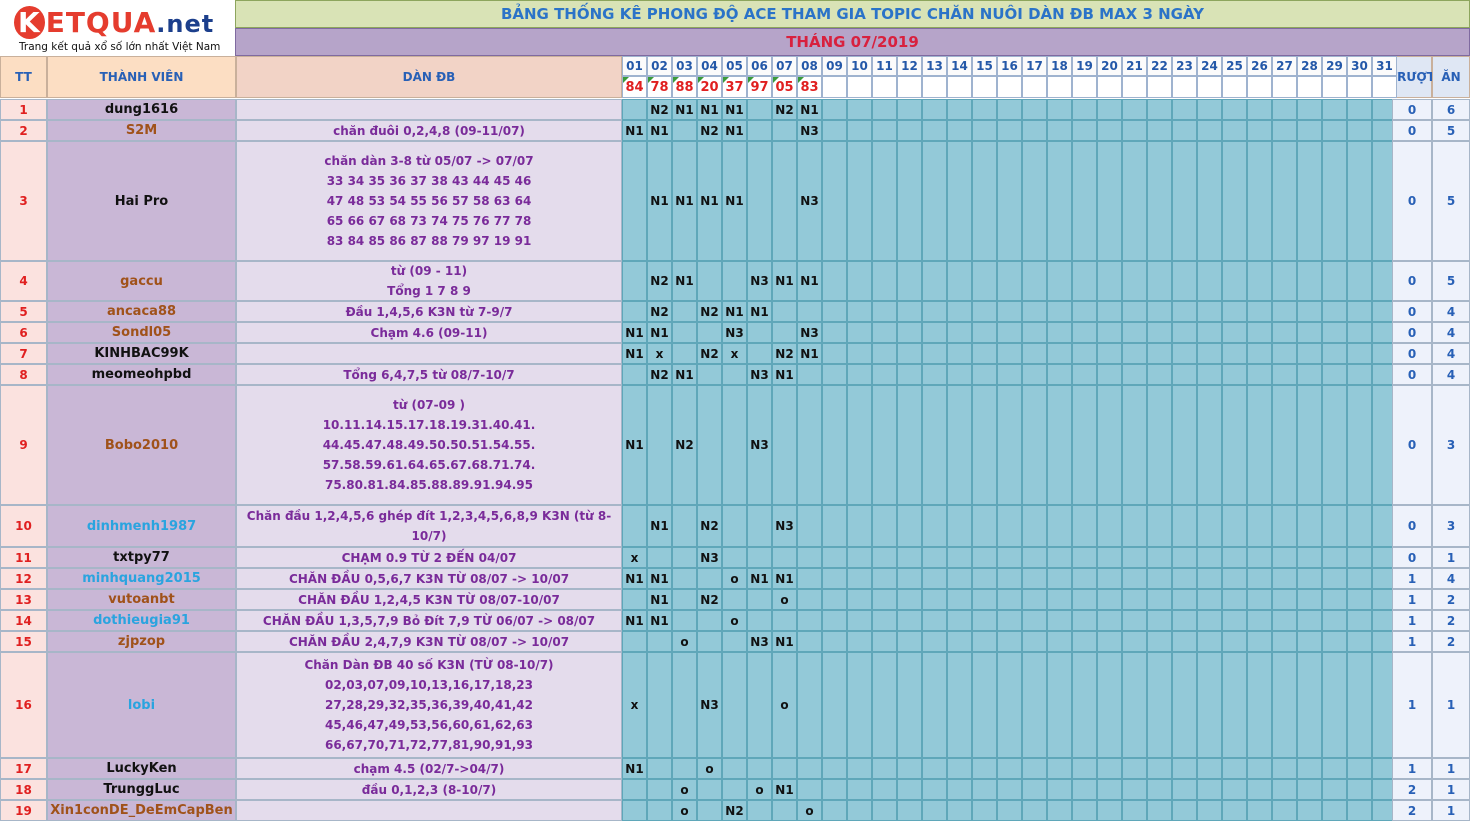 The image size is (1473, 821). I want to click on day-mark-06: N1, so click(759, 311).